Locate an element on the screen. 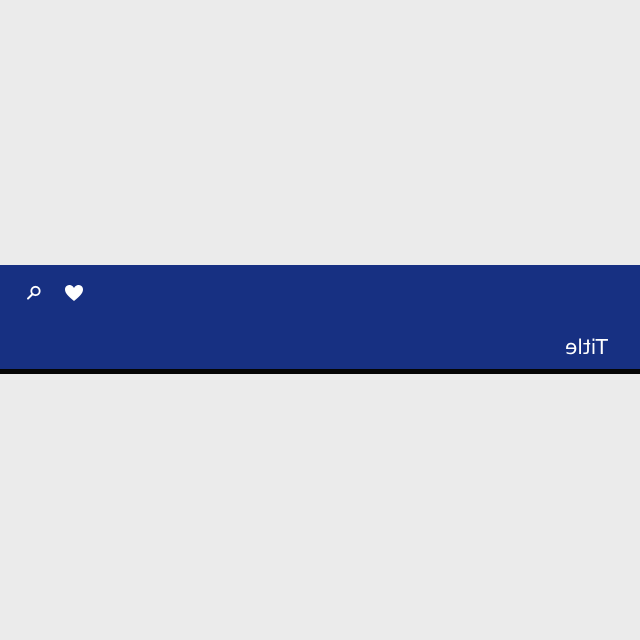 The image size is (640, 640). search-icon is located at coordinates (34, 293).